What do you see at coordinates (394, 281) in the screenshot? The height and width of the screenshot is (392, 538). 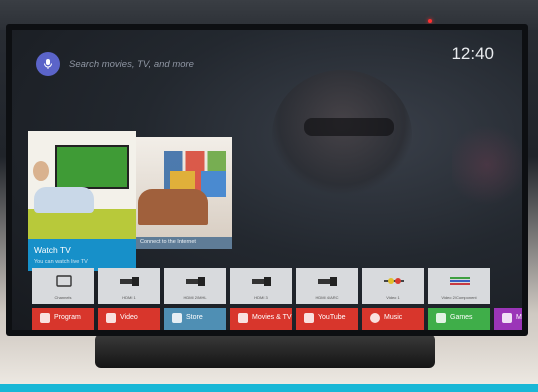 I see `composite-icon` at bounding box center [394, 281].